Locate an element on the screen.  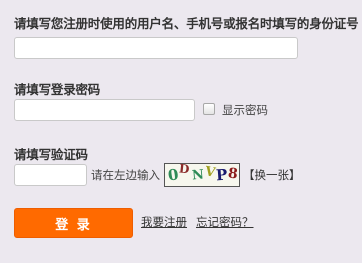
captcha-char: D is located at coordinates (184, 169).